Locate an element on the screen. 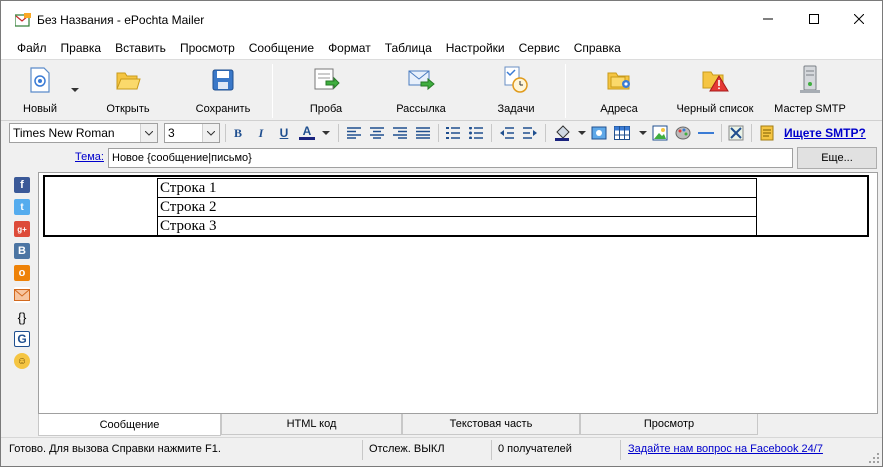 The width and height of the screenshot is (883, 467). align-justify-icon is located at coordinates (423, 133).